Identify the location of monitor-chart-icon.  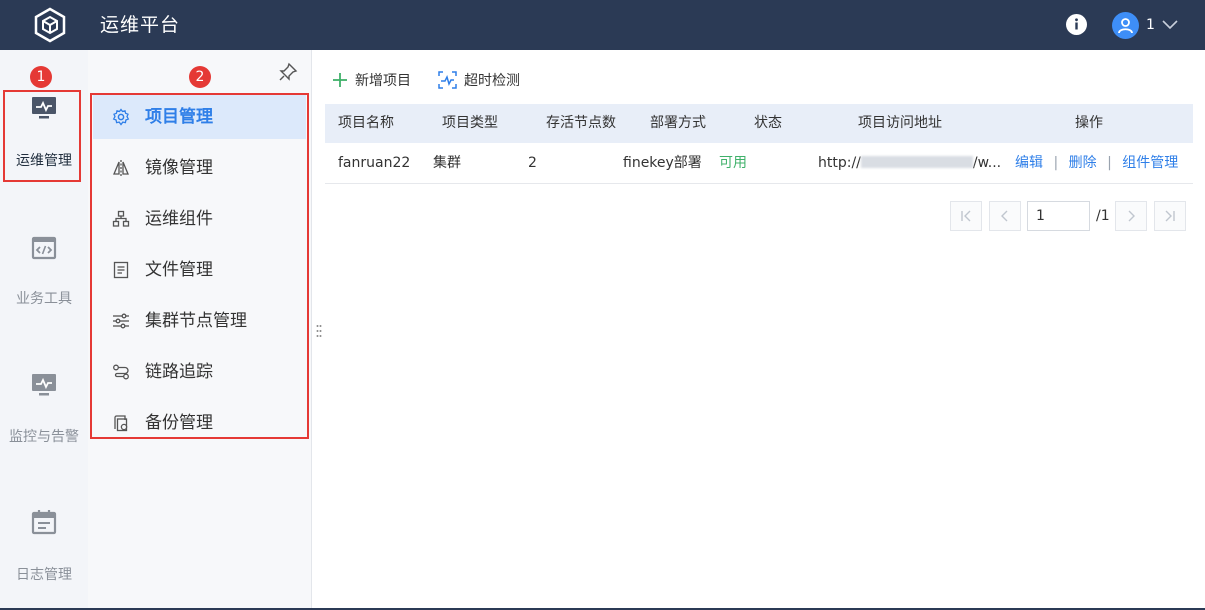
(44, 385).